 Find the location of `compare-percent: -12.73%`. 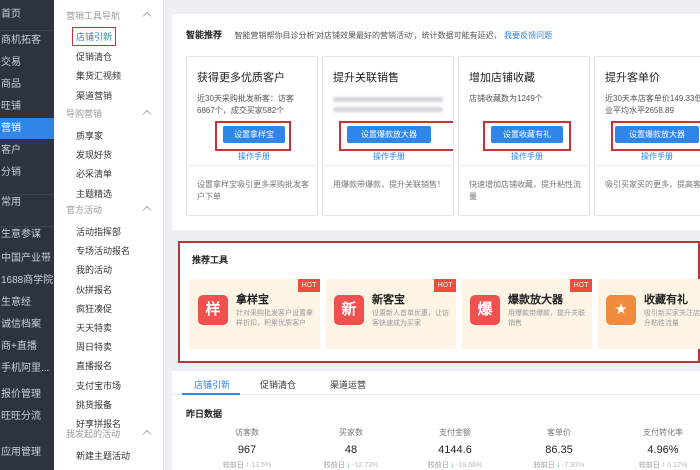

compare-percent: -12.73% is located at coordinates (365, 465).